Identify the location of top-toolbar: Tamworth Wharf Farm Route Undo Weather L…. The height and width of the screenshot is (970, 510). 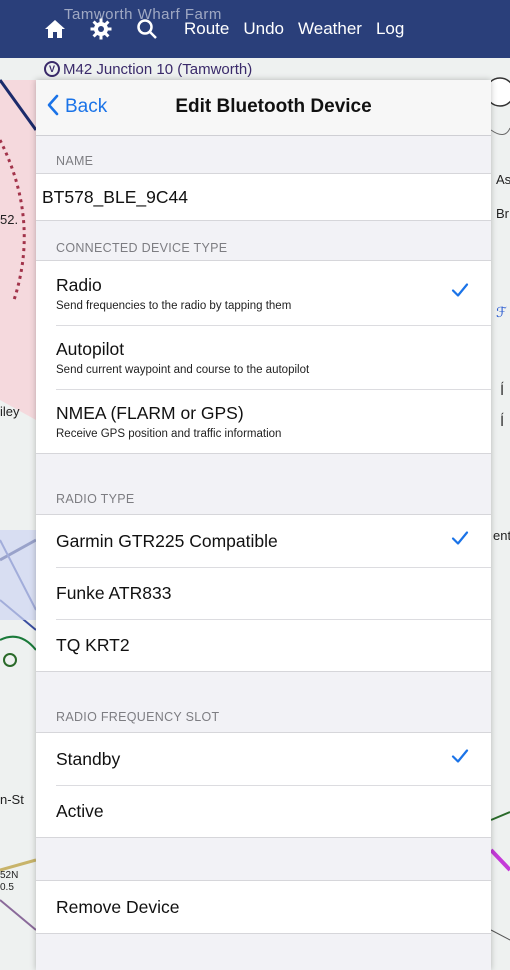
(255, 29).